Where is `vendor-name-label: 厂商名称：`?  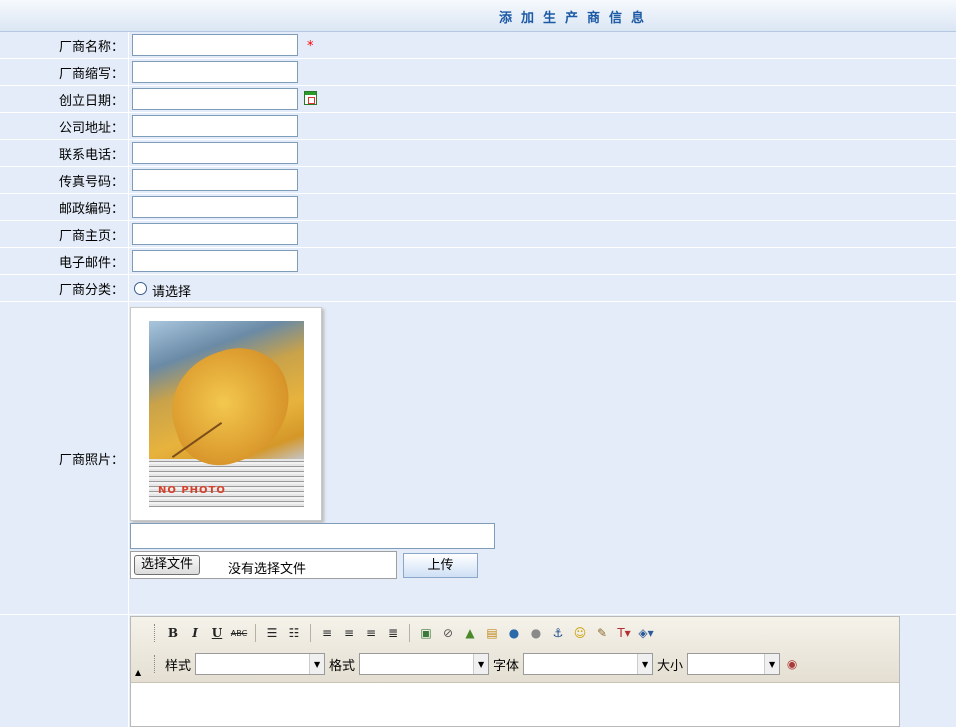
vendor-name-label: 厂商名称： is located at coordinates (64, 45).